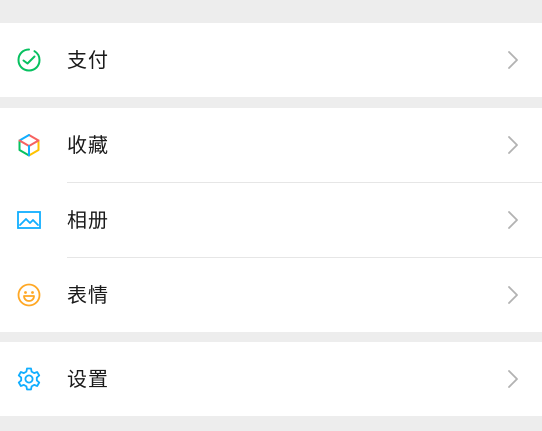 This screenshot has height=431, width=542. I want to click on menu-item-label: 设置, so click(88, 379).